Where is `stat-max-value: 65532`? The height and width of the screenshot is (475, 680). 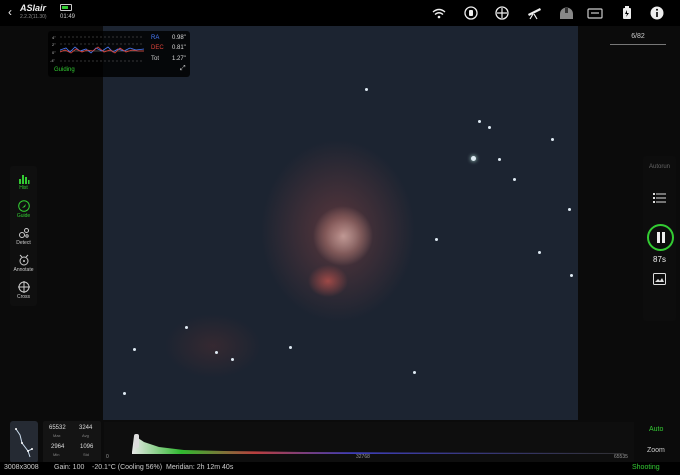
stat-max-value: 65532 is located at coordinates (57, 428).